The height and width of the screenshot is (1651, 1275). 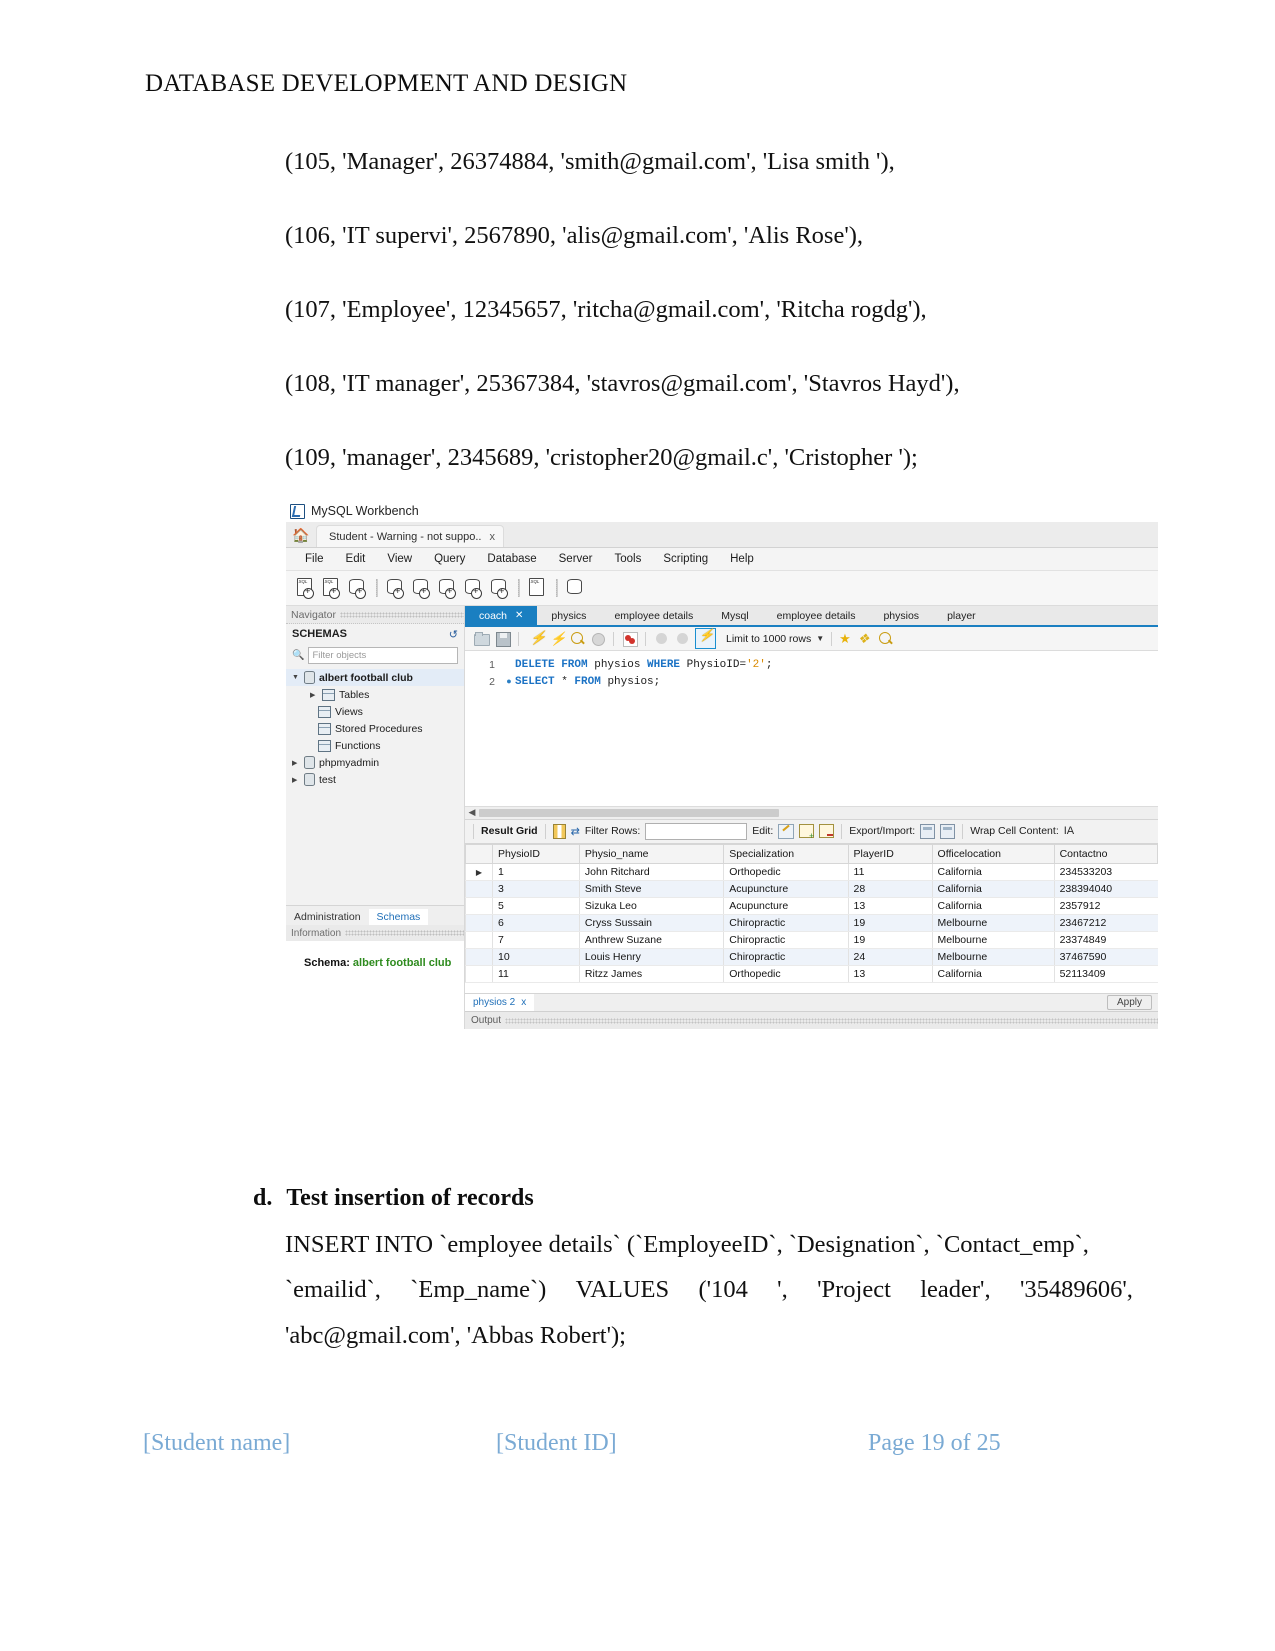 What do you see at coordinates (396, 588) in the screenshot?
I see `new-schema-icon` at bounding box center [396, 588].